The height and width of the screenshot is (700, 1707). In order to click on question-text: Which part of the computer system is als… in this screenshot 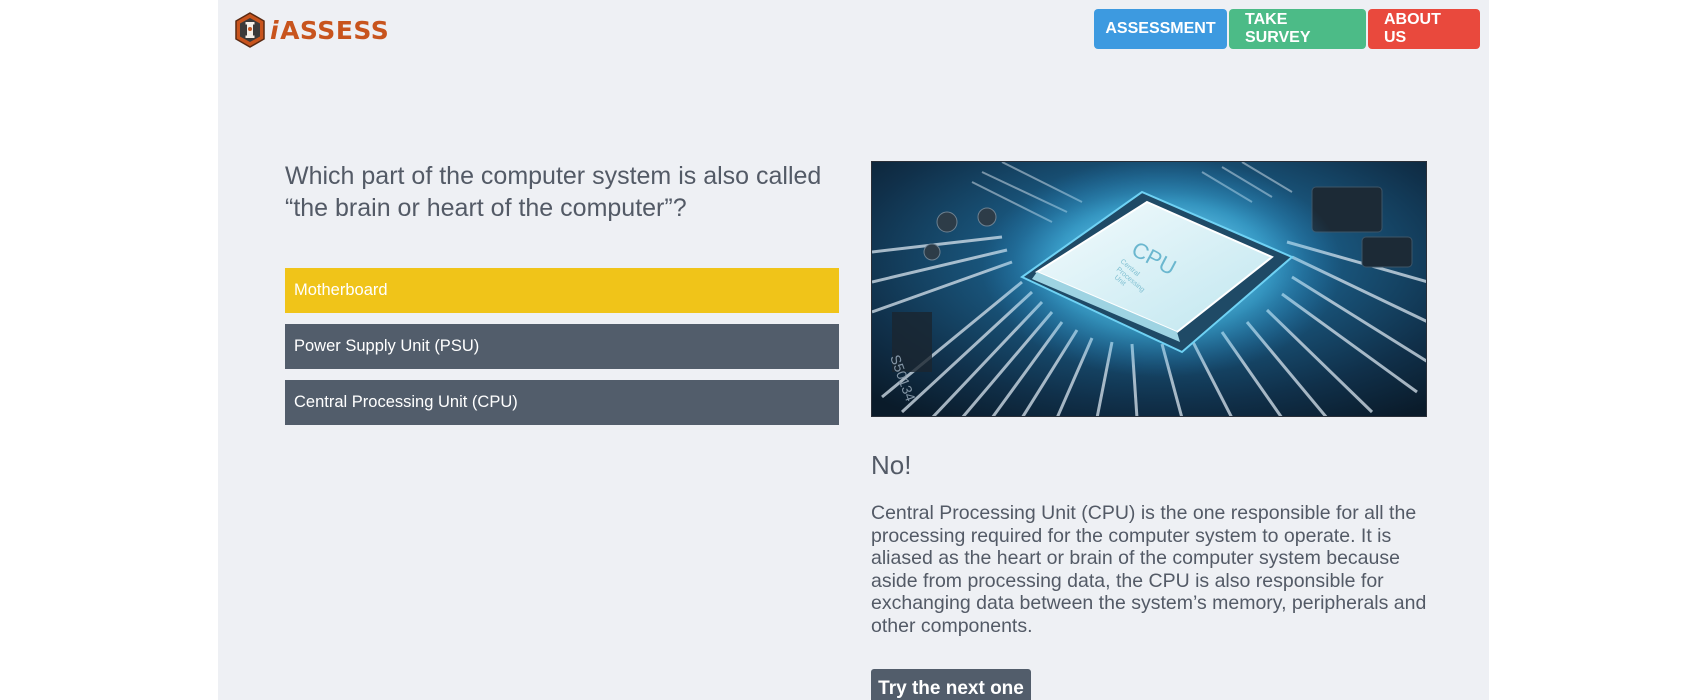, I will do `click(553, 192)`.